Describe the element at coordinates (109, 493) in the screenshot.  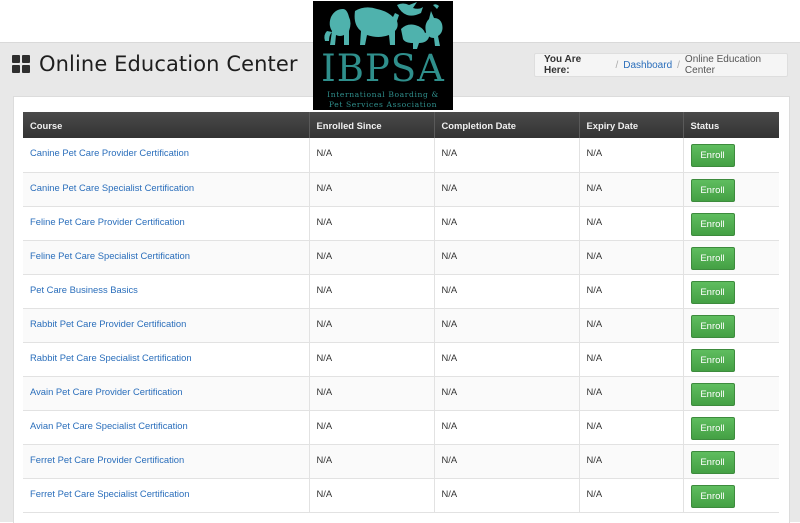
I see `course-link: Ferret Pet Care Specialist Certification` at that location.